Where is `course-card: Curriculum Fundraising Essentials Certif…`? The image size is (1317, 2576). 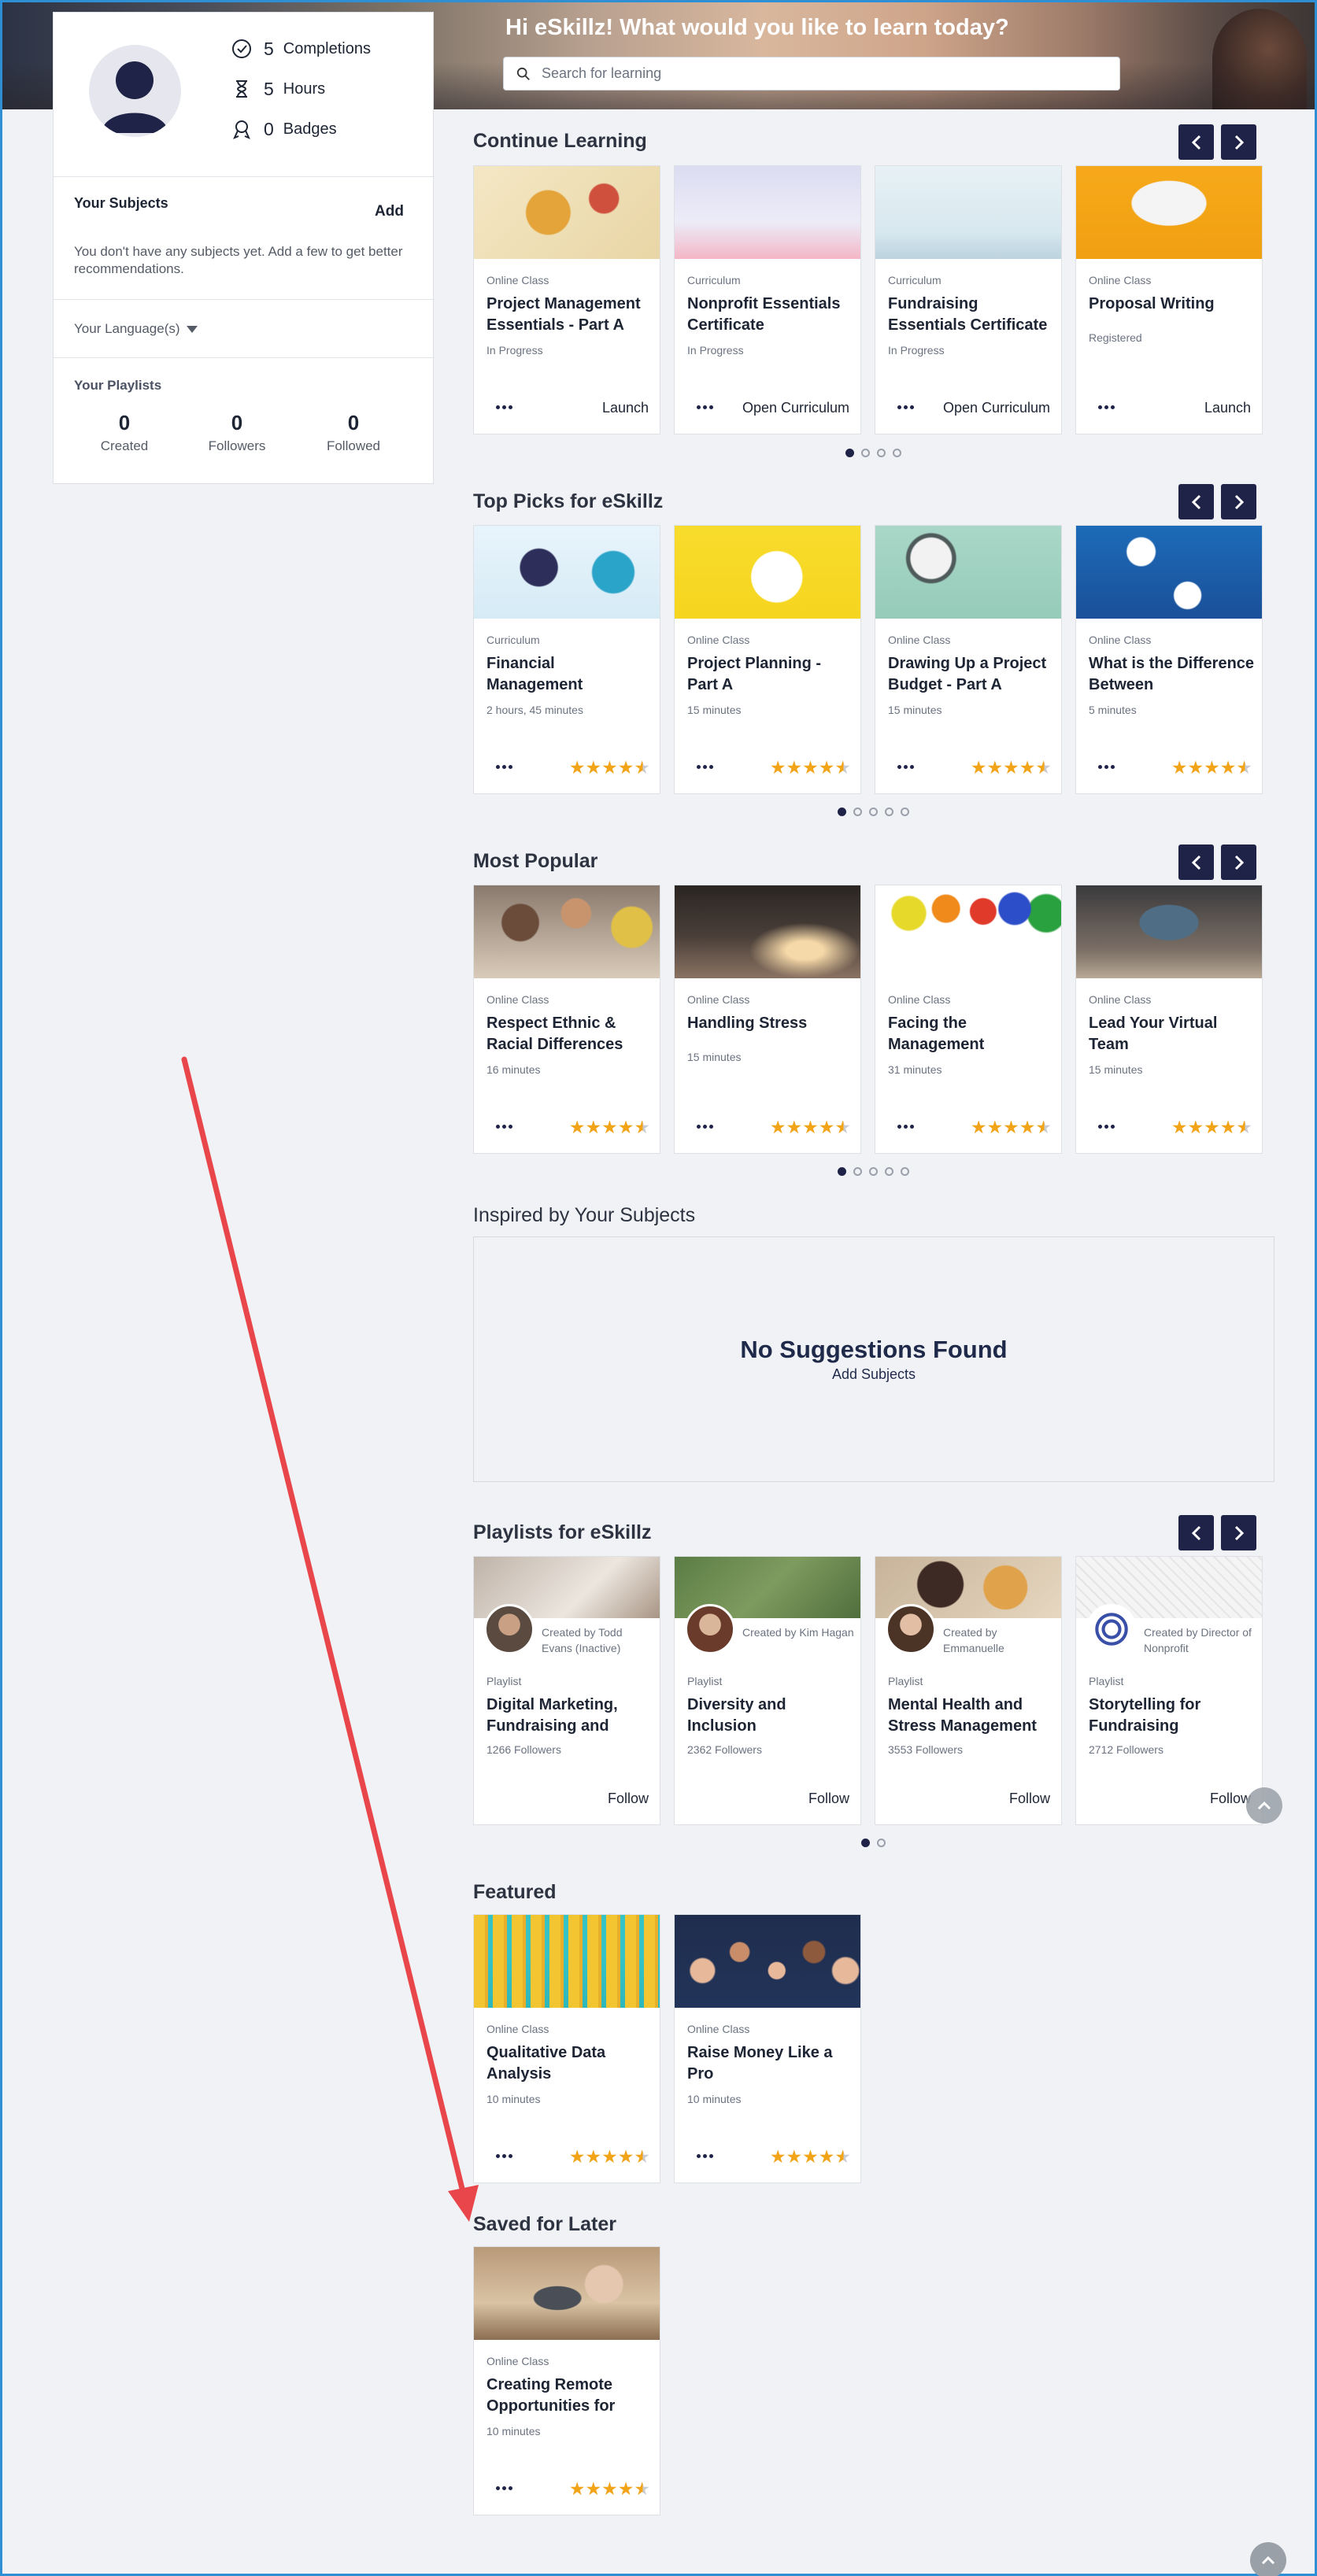 course-card: Curriculum Fundraising Essentials Certif… is located at coordinates (968, 299).